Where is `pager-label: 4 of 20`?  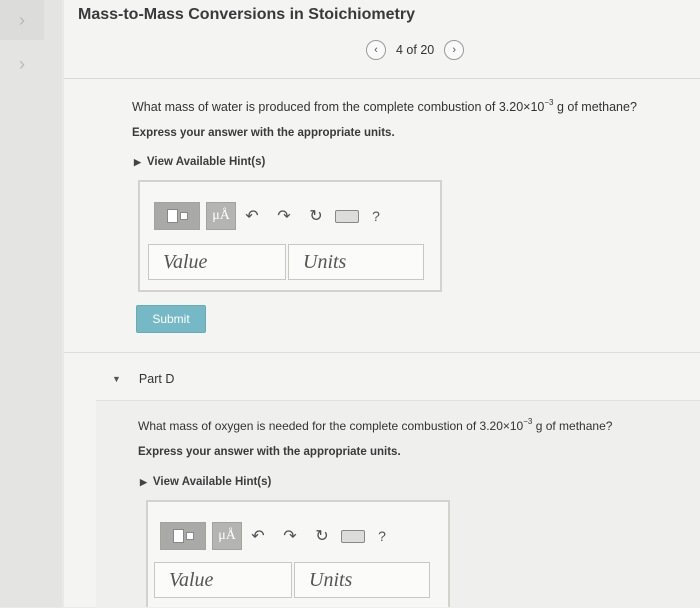
pager-label: 4 of 20 is located at coordinates (415, 50).